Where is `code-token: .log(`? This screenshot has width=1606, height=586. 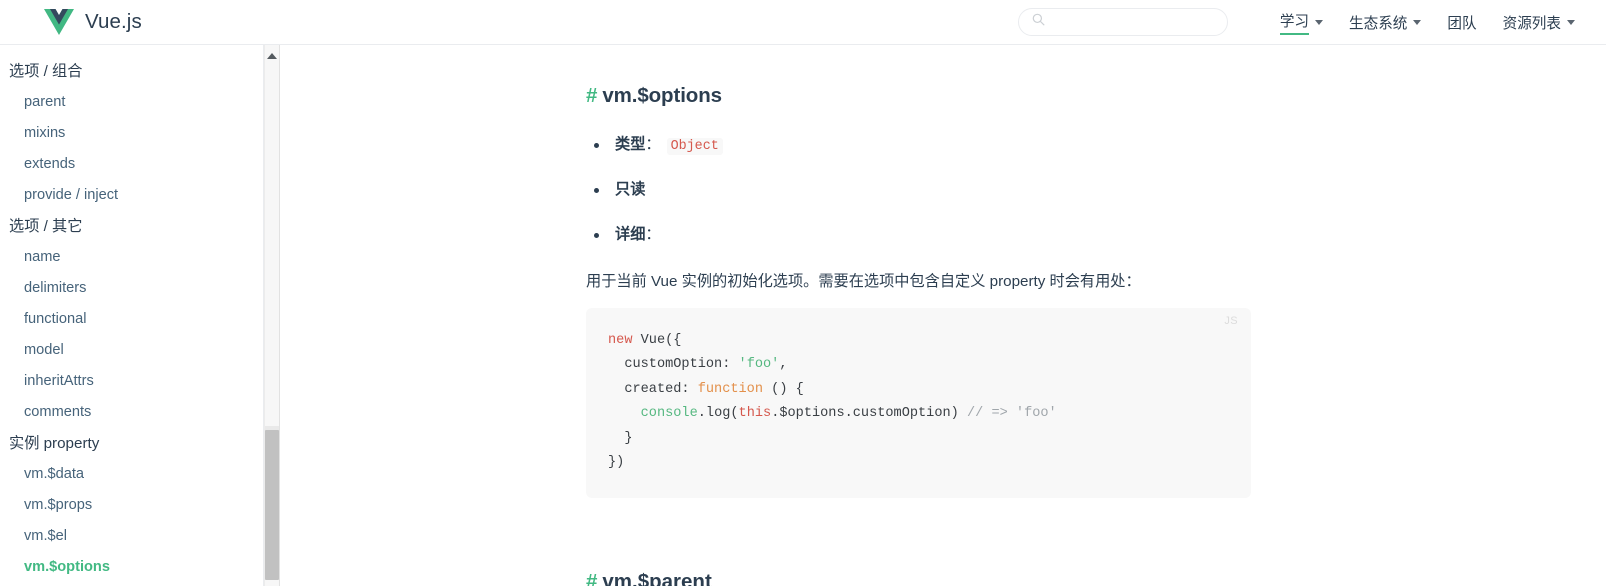 code-token: .log( is located at coordinates (718, 414).